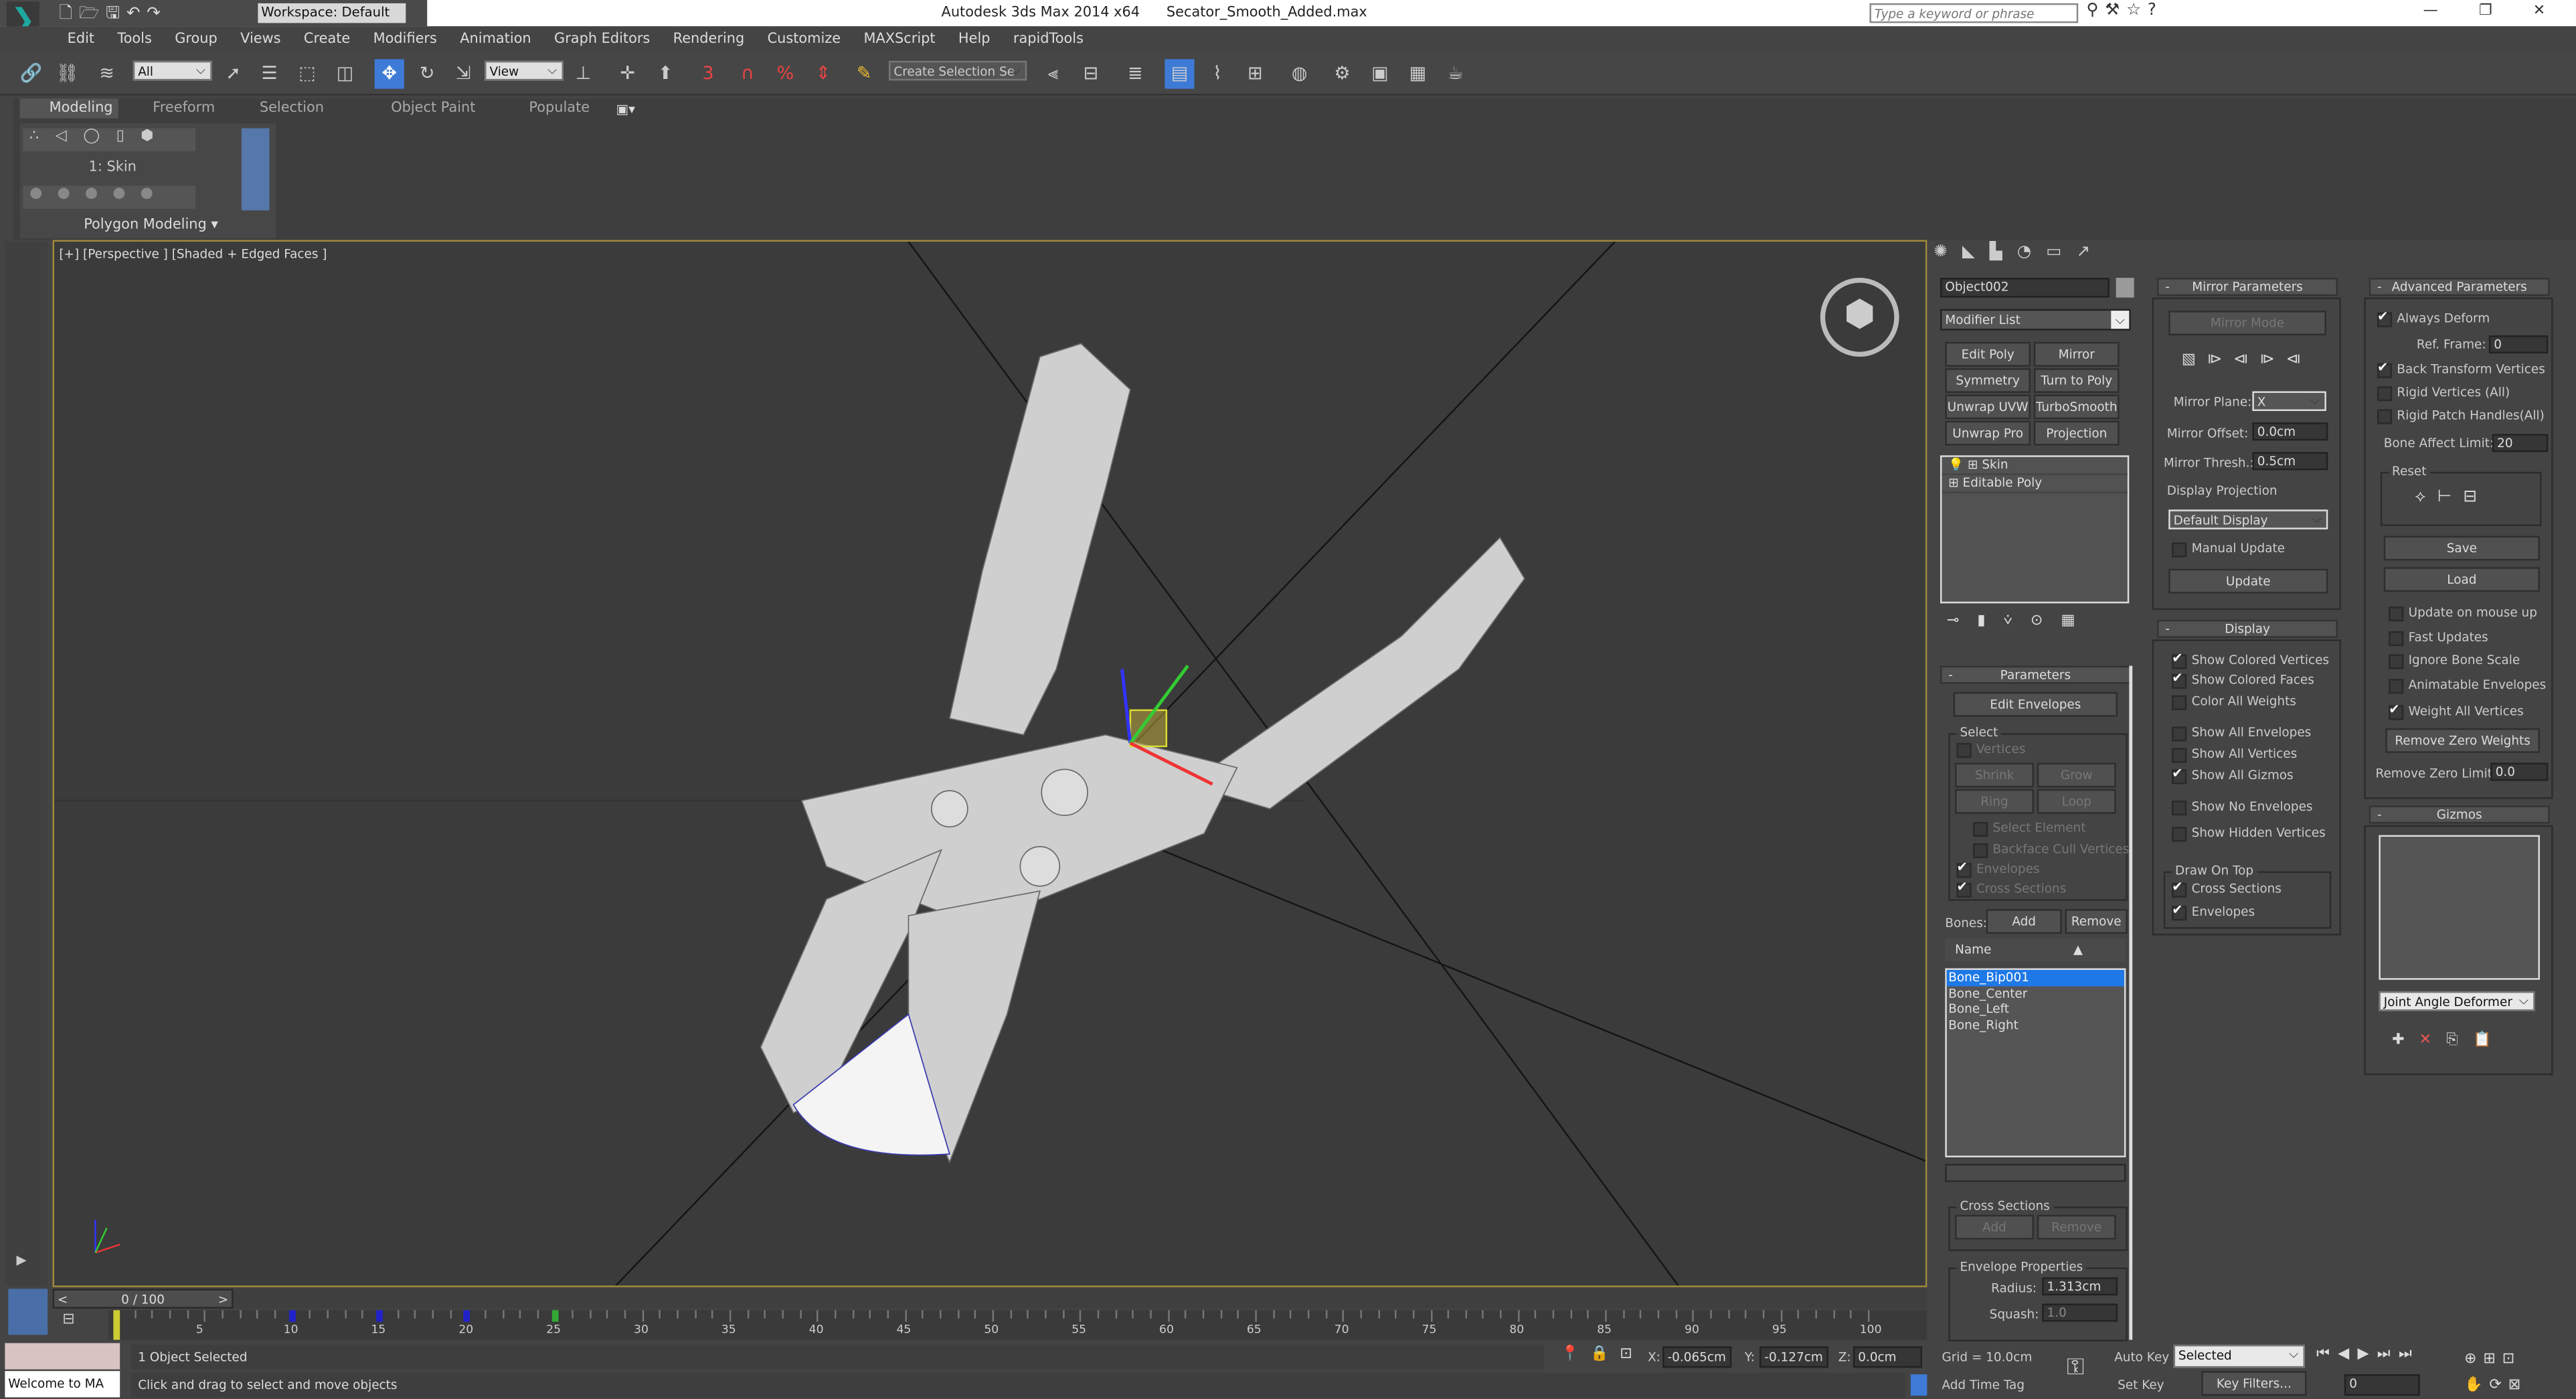 The height and width of the screenshot is (1399, 2576). Describe the element at coordinates (344, 73) in the screenshot. I see `window-crossing-icon: ◫` at that location.